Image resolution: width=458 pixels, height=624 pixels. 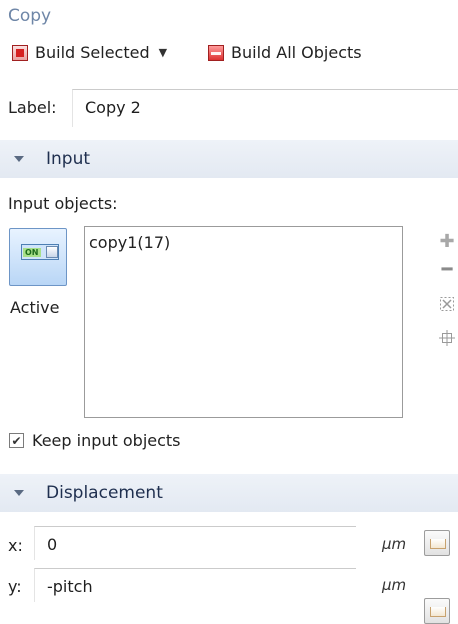 I want to click on build-selected-button: Build Selected ▼, so click(x=89, y=52).